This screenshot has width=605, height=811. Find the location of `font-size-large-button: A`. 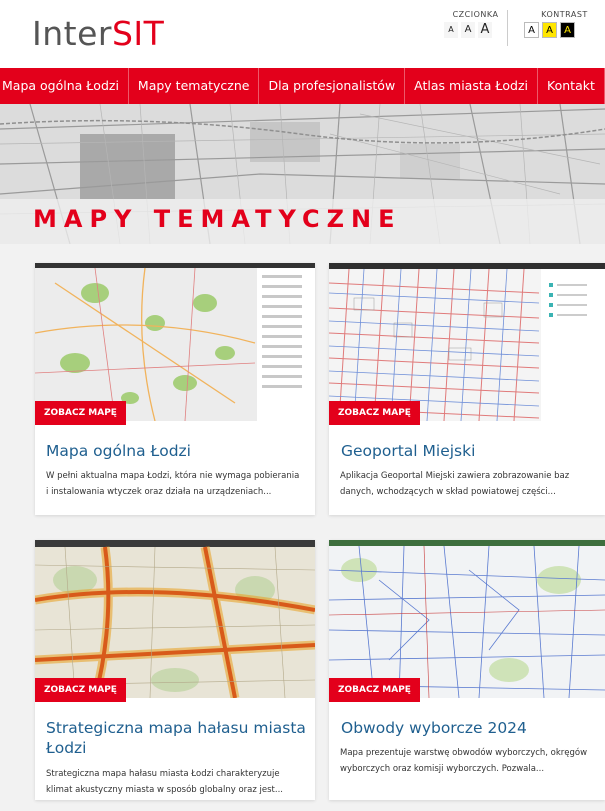

font-size-large-button: A is located at coordinates (485, 30).